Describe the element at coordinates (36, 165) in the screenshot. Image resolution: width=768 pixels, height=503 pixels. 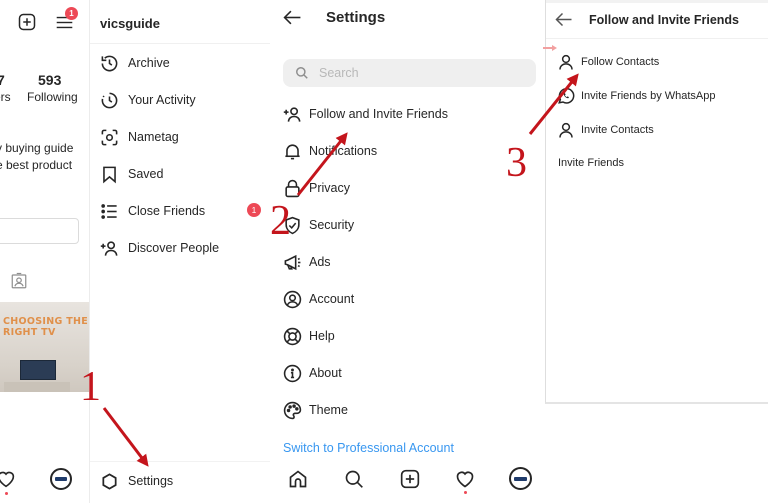
I see `bio-line: e best product` at that location.